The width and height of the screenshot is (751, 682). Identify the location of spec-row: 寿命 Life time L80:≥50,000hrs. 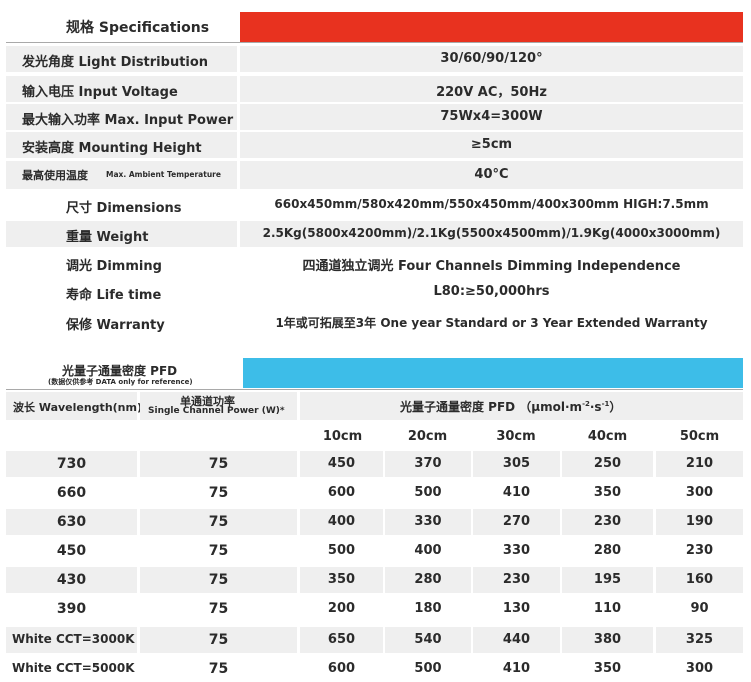
(375, 292).